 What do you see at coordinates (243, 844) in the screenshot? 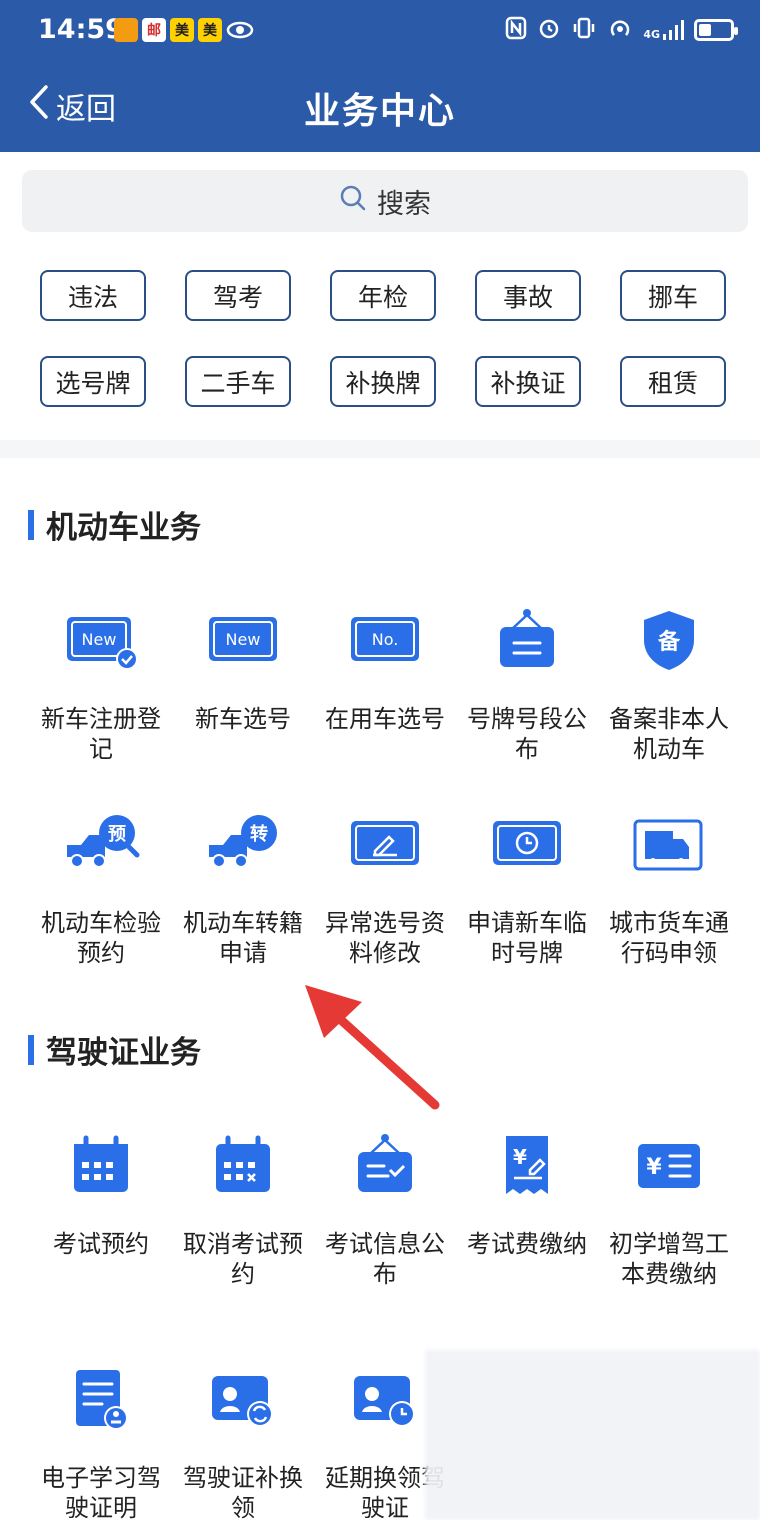
I see `truck-transfer-icon: 转` at bounding box center [243, 844].